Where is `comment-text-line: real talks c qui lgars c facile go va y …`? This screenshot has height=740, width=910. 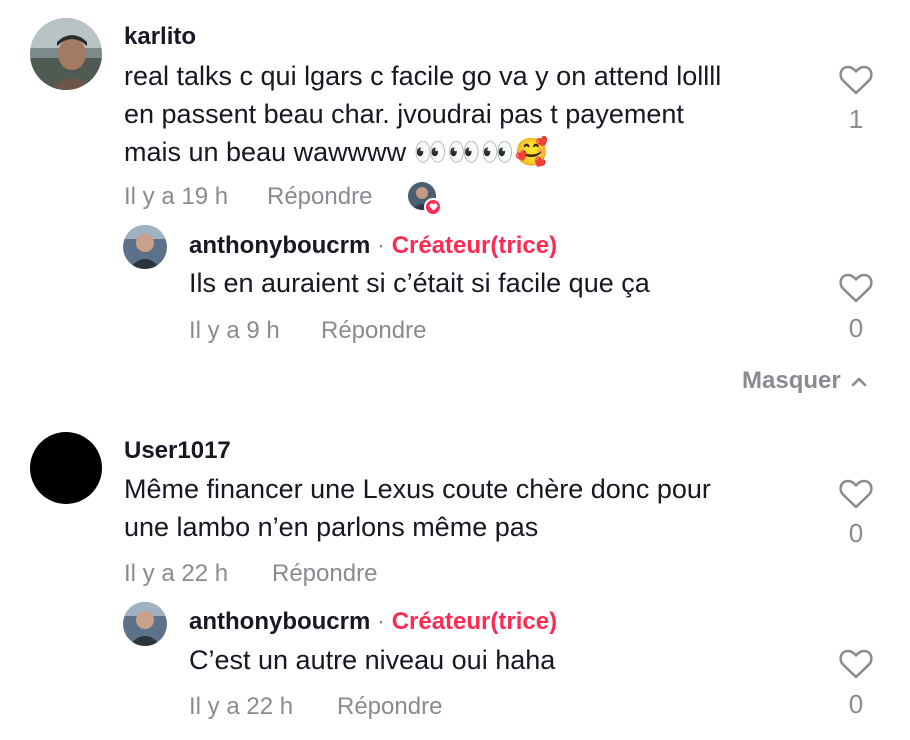 comment-text-line: real talks c qui lgars c facile go va y … is located at coordinates (423, 76).